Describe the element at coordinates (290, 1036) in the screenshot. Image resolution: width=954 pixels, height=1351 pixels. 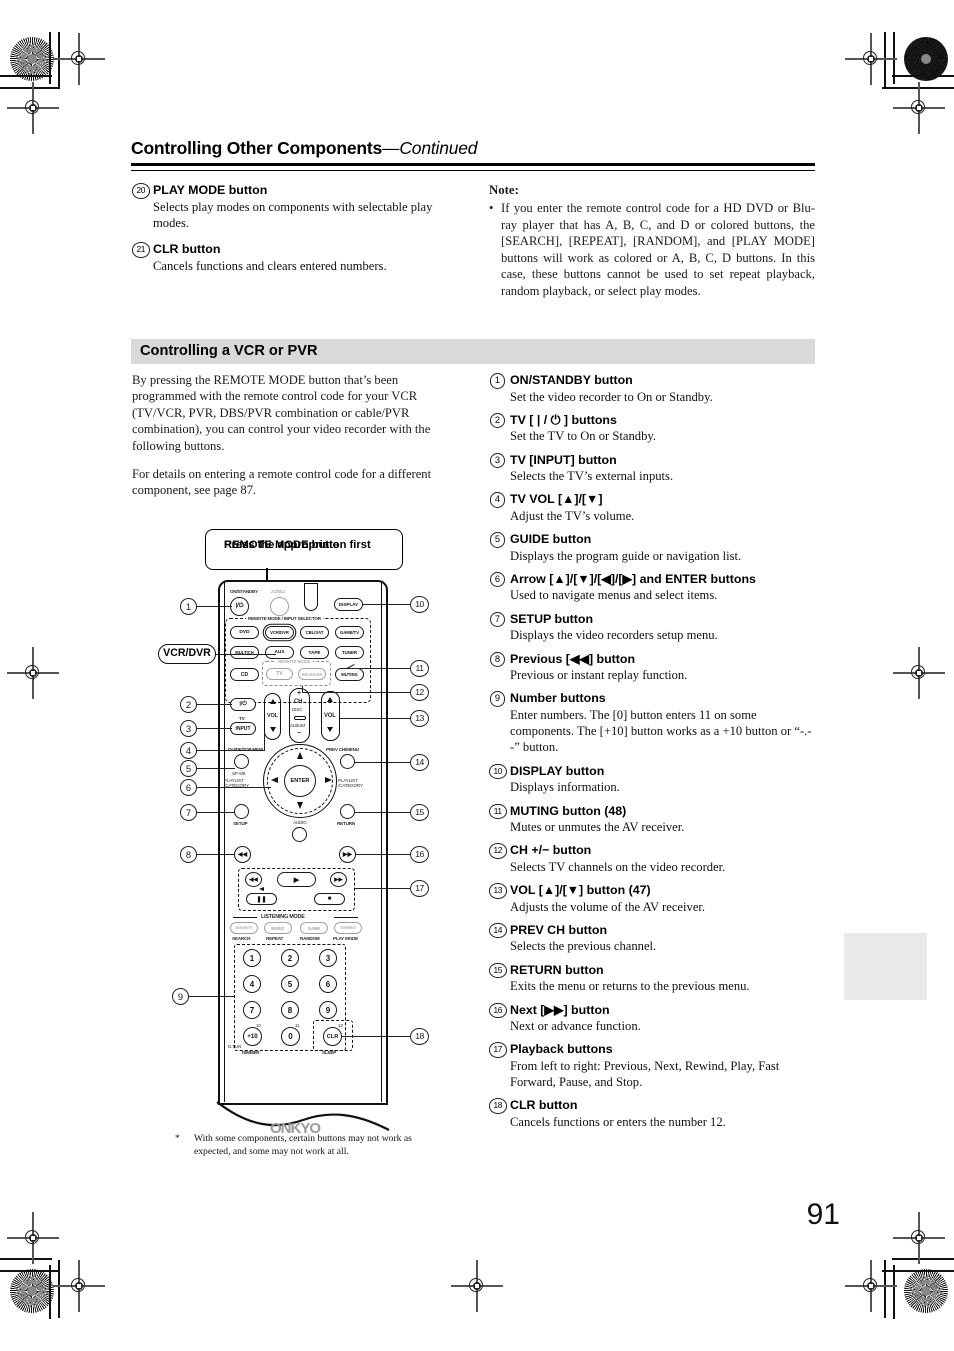
I see `number-button-0: 0` at that location.